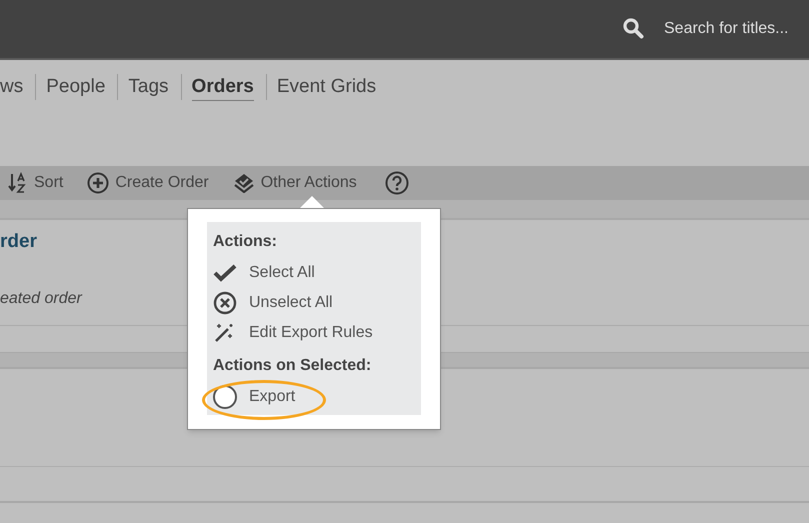 This screenshot has width=809, height=523. What do you see at coordinates (224, 333) in the screenshot?
I see `magic-wand-icon` at bounding box center [224, 333].